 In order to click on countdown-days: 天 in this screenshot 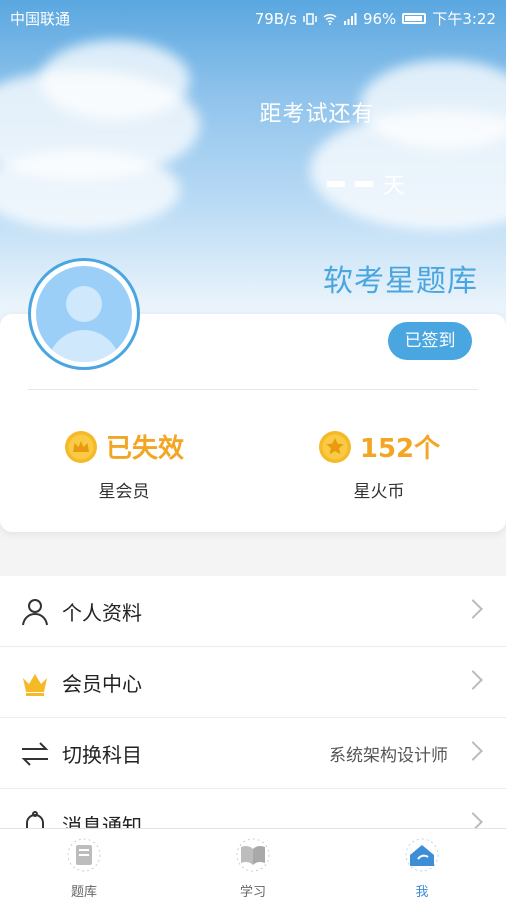, I will do `click(366, 184)`.